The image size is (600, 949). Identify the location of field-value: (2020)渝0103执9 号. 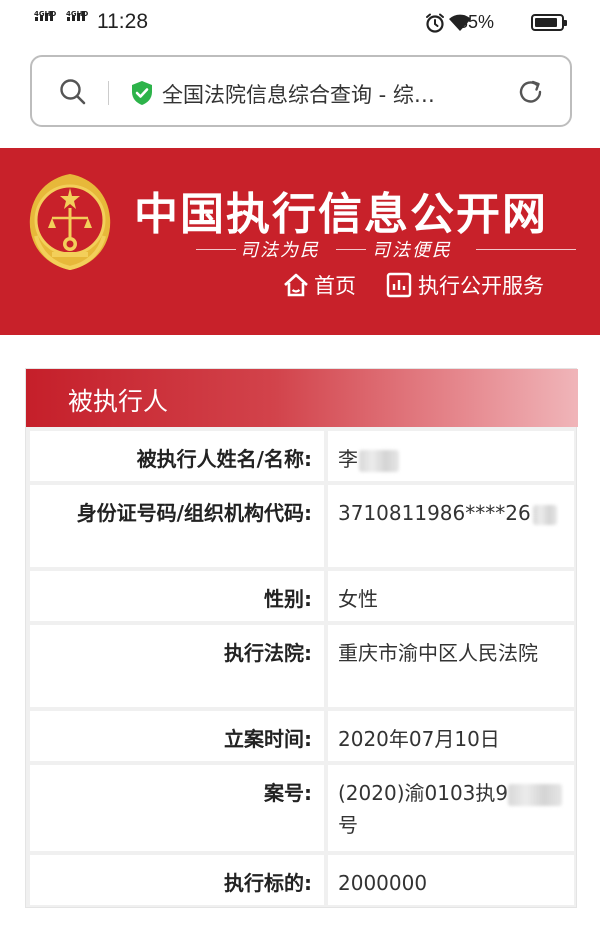
(451, 808).